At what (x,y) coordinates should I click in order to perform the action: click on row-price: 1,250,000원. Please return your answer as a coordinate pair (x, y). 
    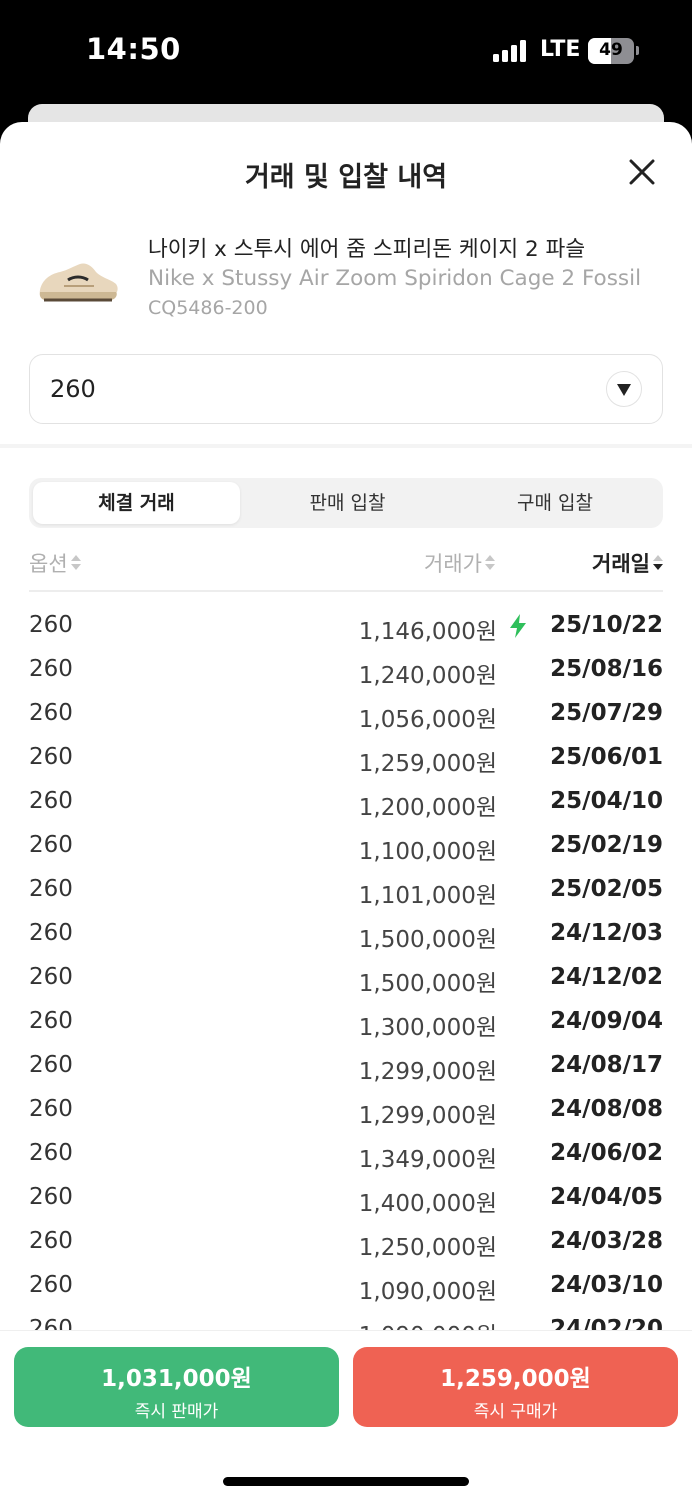
    Looking at the image, I should click on (427, 1248).